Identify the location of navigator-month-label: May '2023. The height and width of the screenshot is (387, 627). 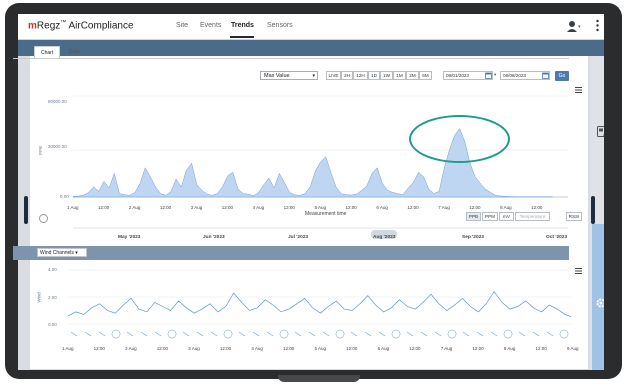
(129, 237).